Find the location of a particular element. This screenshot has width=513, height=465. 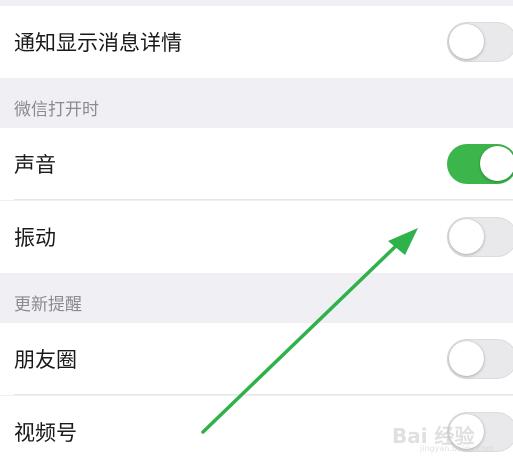

vibration-toggle is located at coordinates (480, 237).